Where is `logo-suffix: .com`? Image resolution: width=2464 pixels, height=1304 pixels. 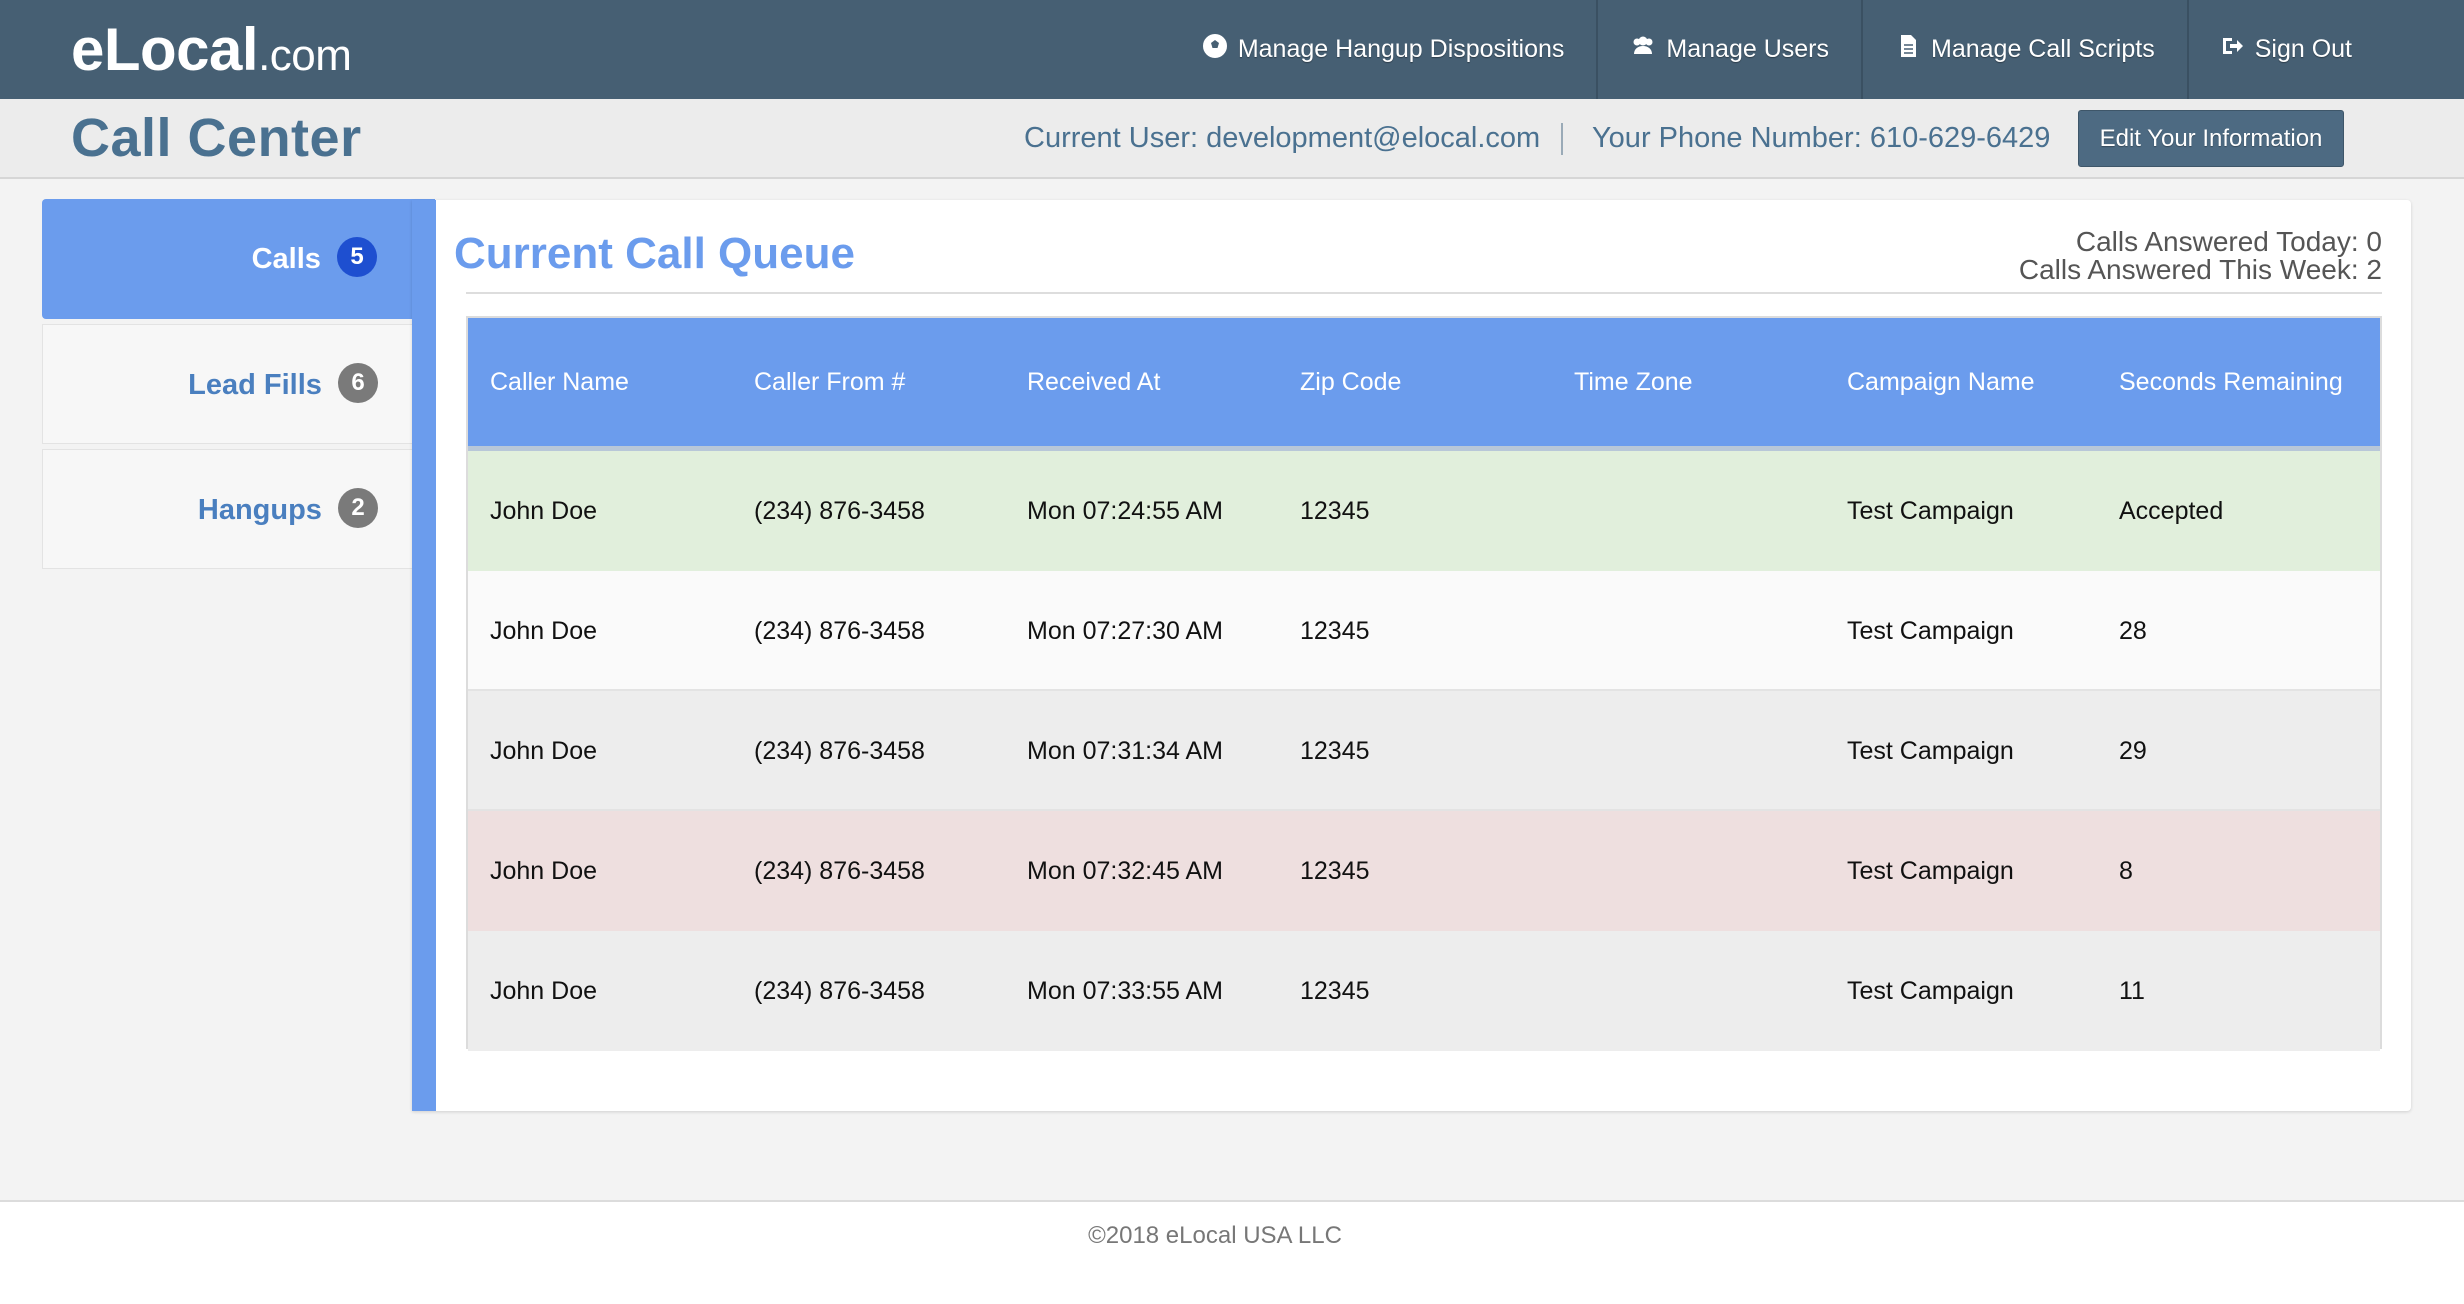 logo-suffix: .com is located at coordinates (305, 55).